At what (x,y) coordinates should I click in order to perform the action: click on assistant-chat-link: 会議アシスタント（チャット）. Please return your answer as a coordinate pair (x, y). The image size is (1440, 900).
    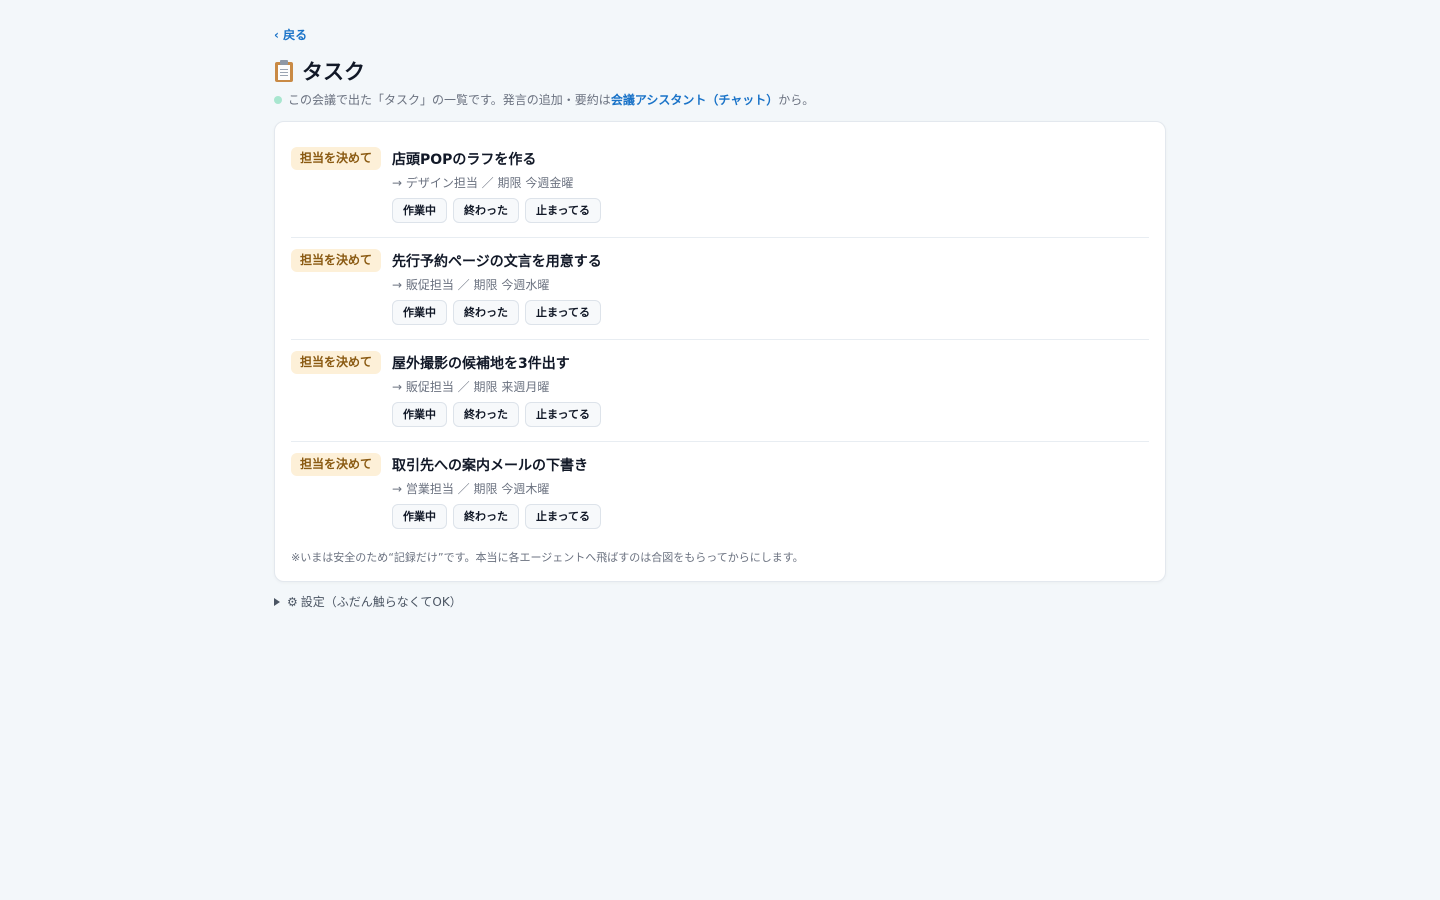
    Looking at the image, I should click on (694, 99).